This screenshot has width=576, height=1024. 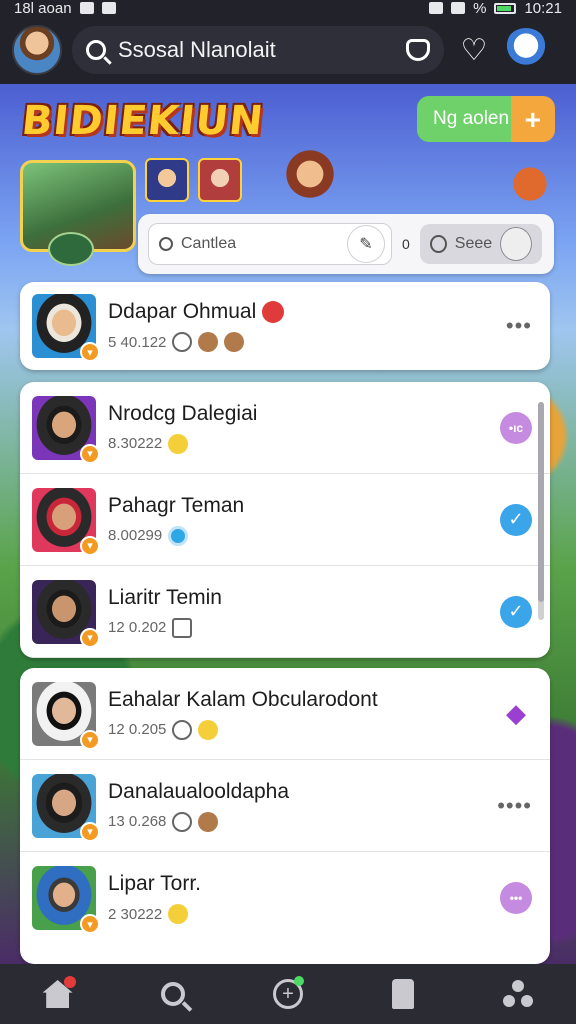 I want to click on nav-groups, so click(x=518, y=994).